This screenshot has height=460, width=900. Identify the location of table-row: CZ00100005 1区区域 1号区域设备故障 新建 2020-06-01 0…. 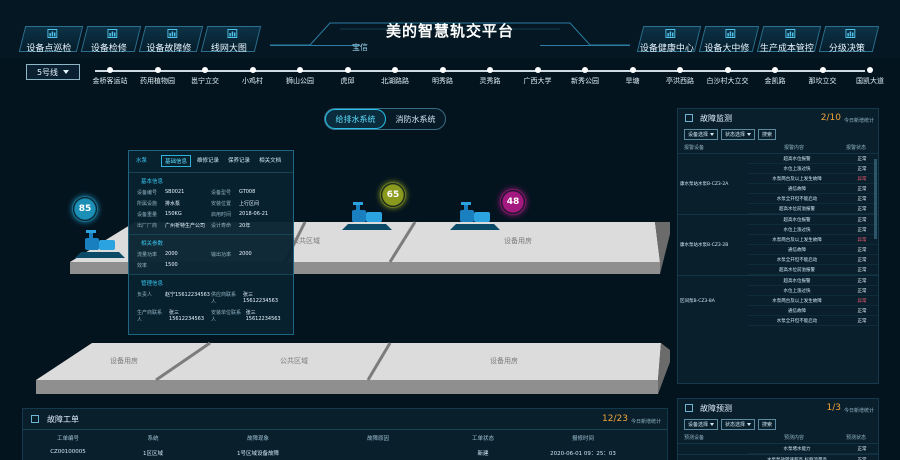
(345, 453).